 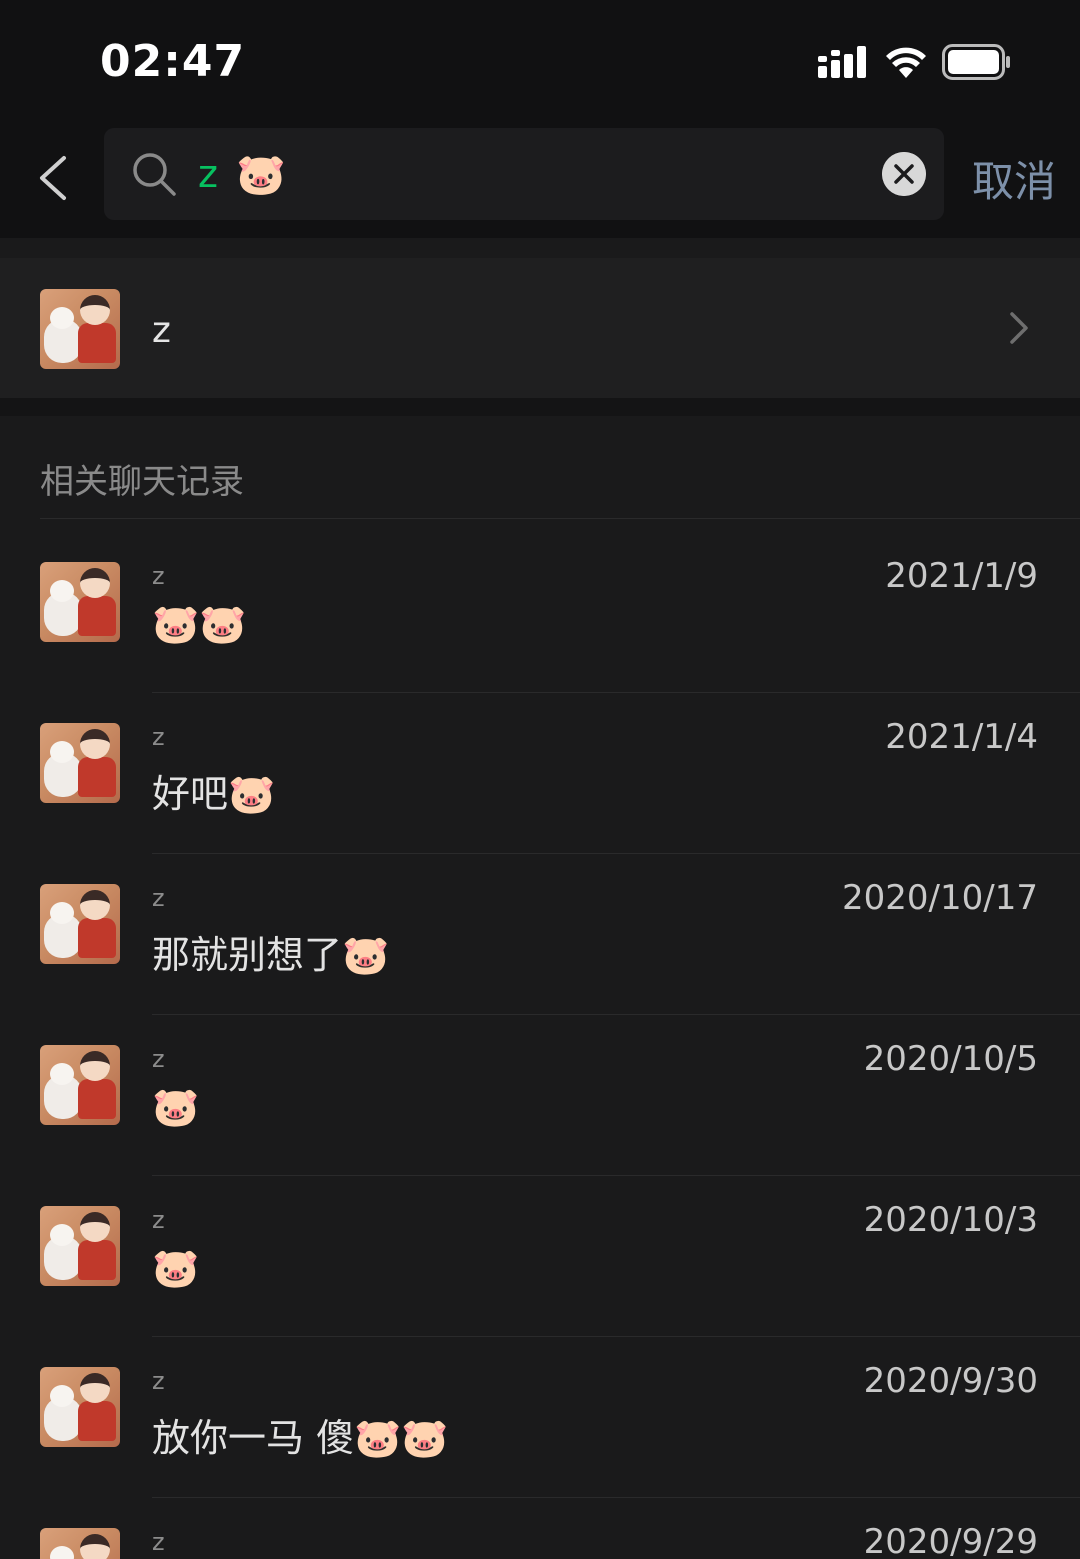 I want to click on section-gap, so click(x=540, y=407).